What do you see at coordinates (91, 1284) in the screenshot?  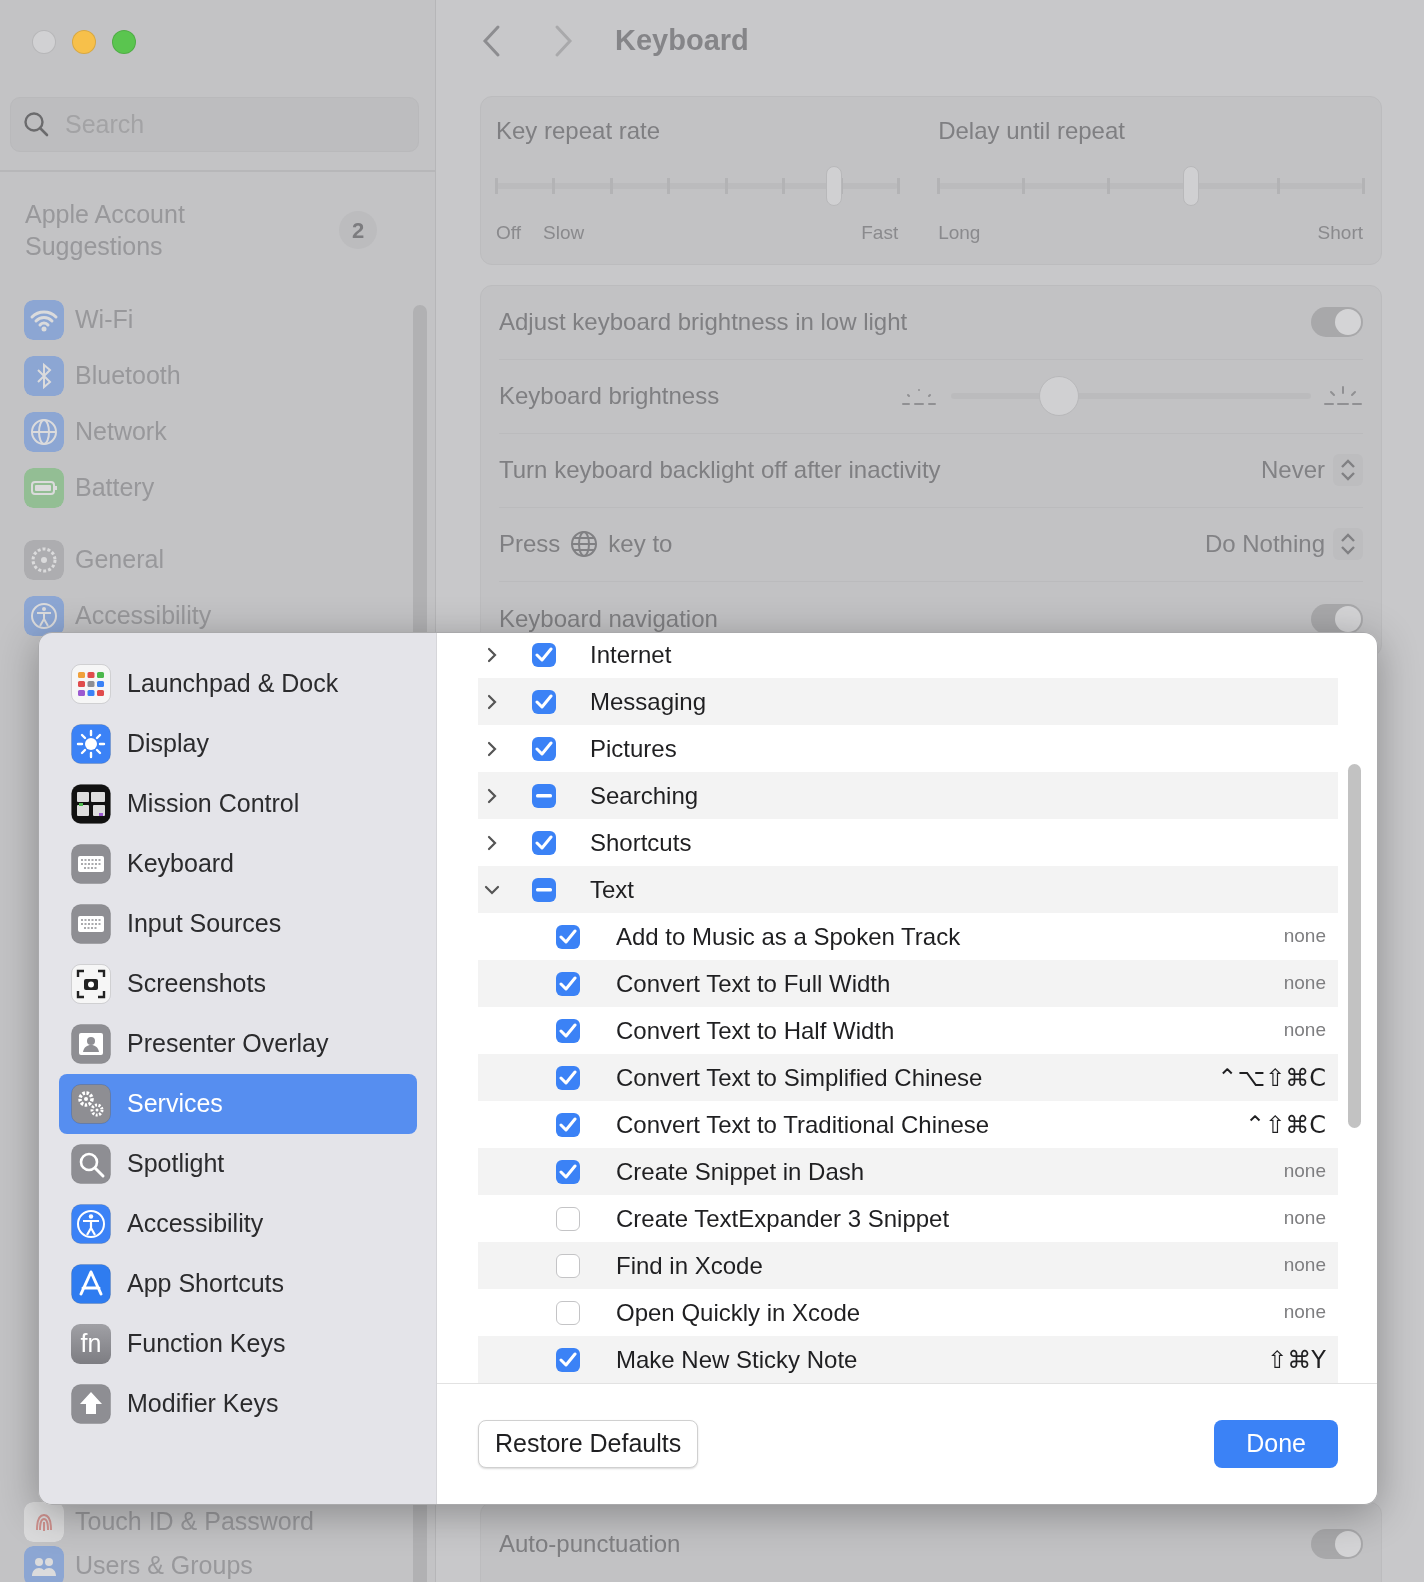 I see `app-store-icon` at bounding box center [91, 1284].